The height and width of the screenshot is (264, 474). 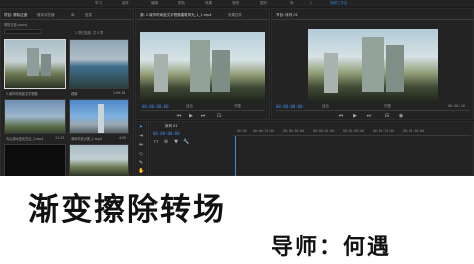 I want to click on ruler-tick: 00:00:15:00, so click(x=264, y=131).